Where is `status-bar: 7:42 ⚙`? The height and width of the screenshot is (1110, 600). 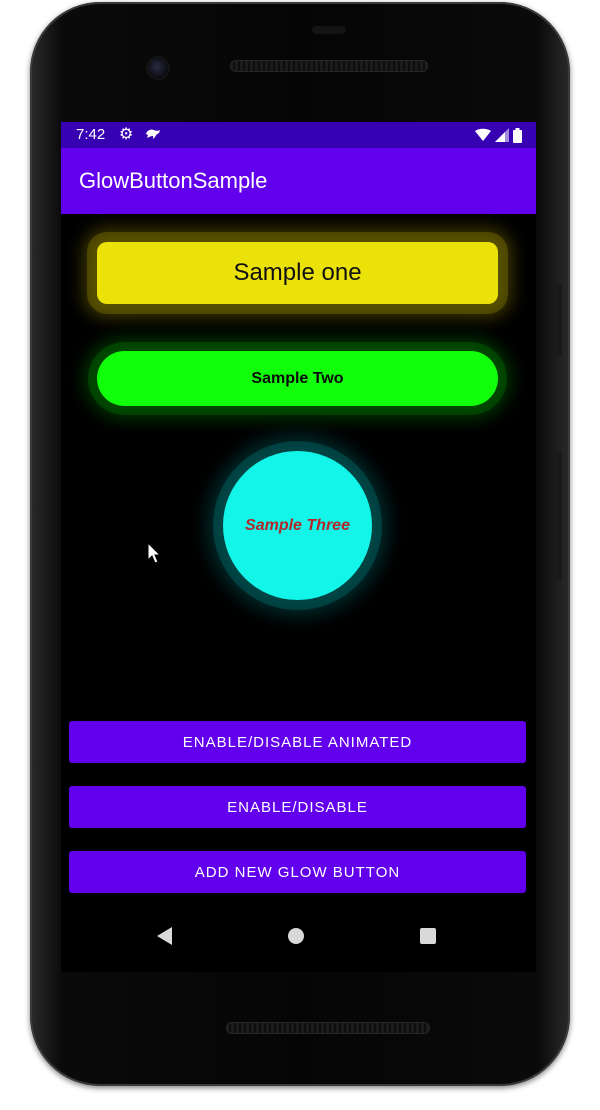
status-bar: 7:42 ⚙ is located at coordinates (298, 135).